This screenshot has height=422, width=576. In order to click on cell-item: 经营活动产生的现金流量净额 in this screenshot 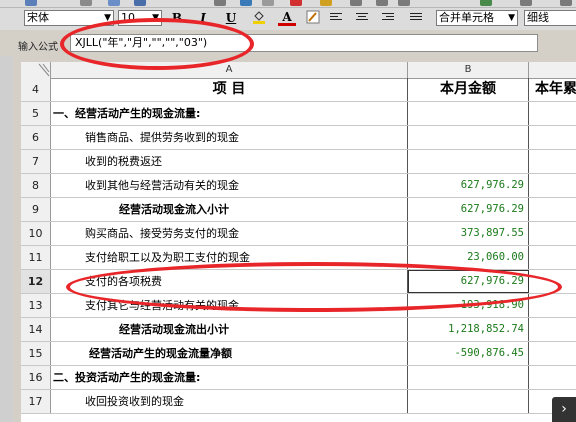, I will do `click(229, 353)`.